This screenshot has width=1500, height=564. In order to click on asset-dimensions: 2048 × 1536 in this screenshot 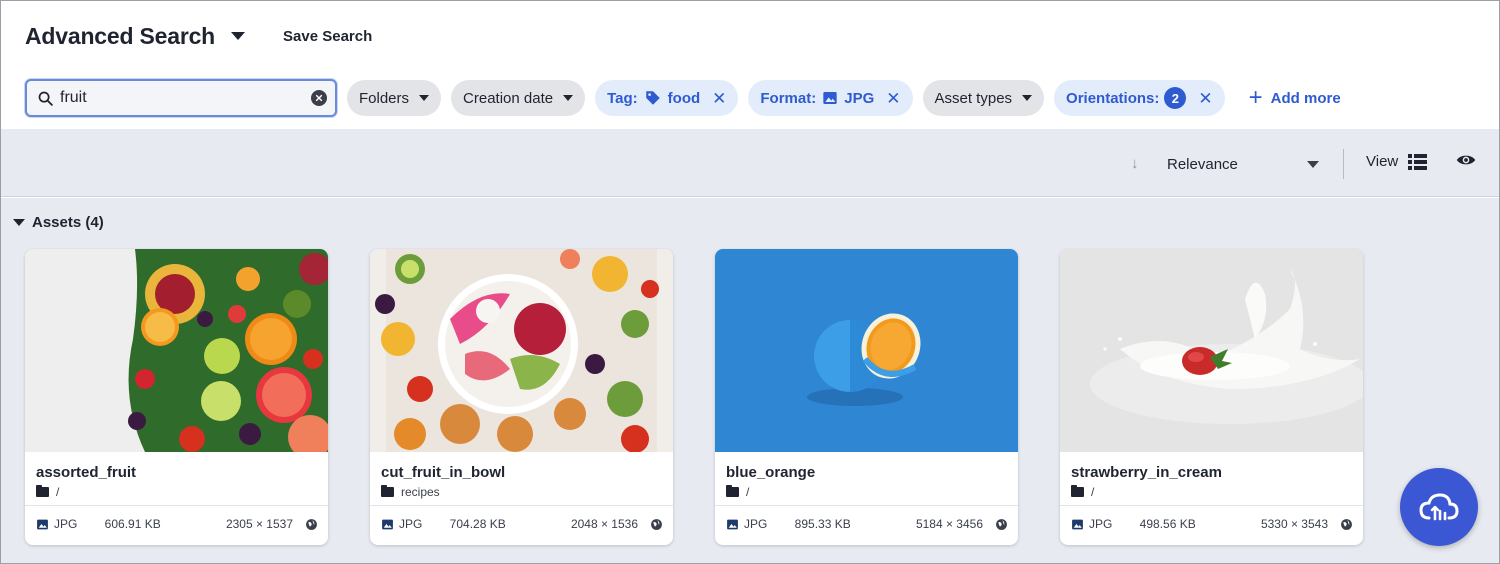, I will do `click(604, 524)`.